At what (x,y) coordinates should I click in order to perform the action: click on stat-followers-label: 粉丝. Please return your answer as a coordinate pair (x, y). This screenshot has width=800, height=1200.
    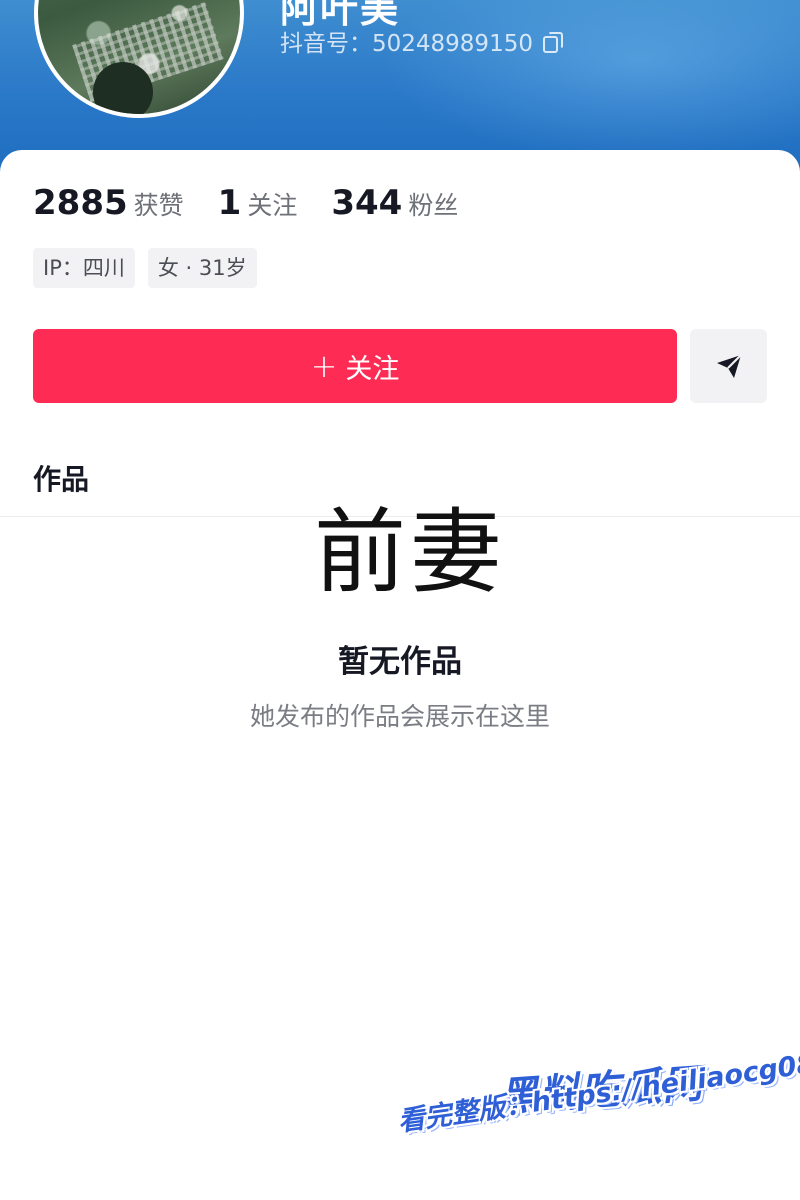
    Looking at the image, I should click on (433, 205).